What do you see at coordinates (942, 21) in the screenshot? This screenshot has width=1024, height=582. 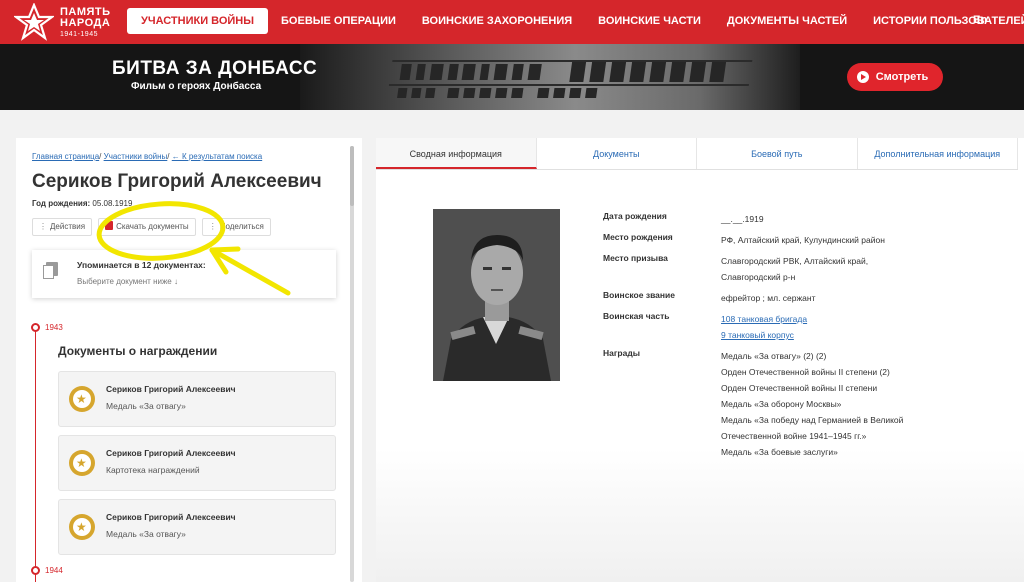 I see `nav-item-user-stories: ИСТОРИИ ПОЛЬЗОВАТЕЛЕЙ` at bounding box center [942, 21].